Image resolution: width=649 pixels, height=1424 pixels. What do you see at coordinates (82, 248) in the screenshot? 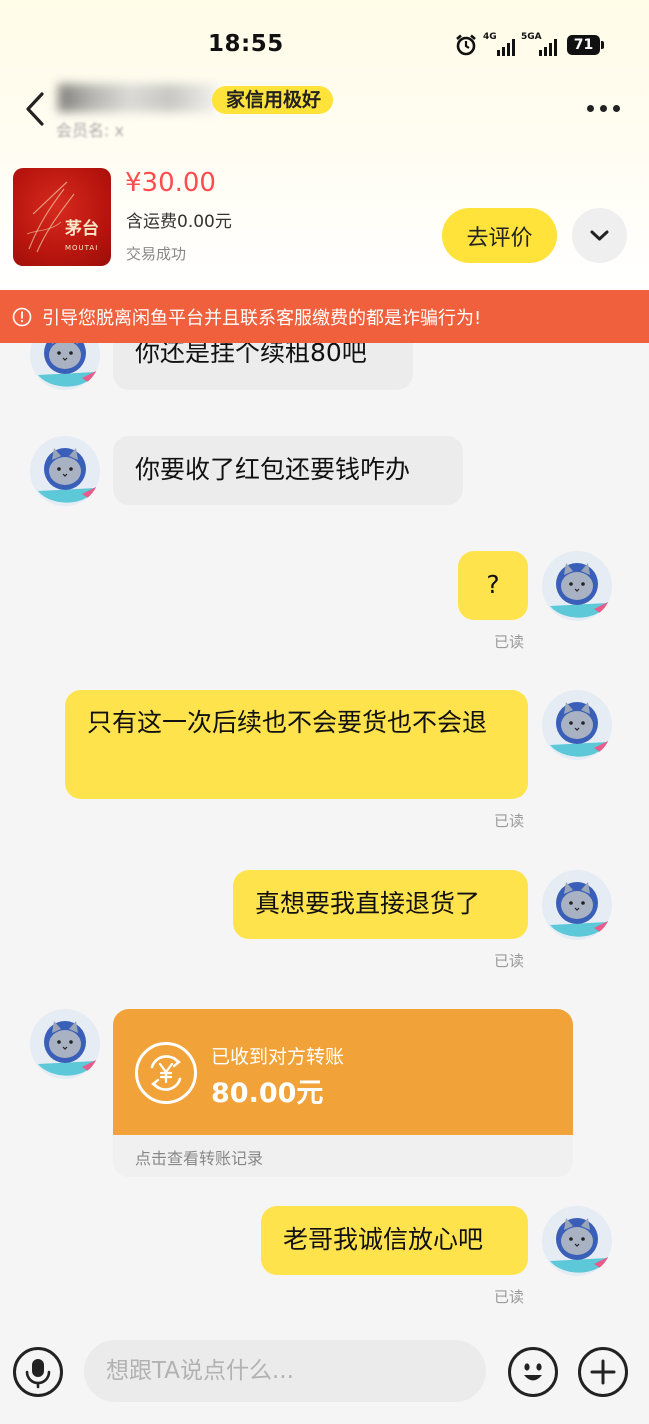
I see `brand-name-en: MOUTAI` at bounding box center [82, 248].